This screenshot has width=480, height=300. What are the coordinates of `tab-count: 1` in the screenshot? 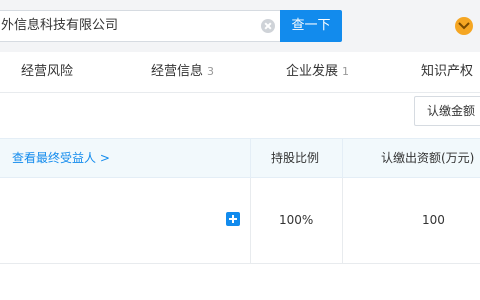 It's located at (346, 71).